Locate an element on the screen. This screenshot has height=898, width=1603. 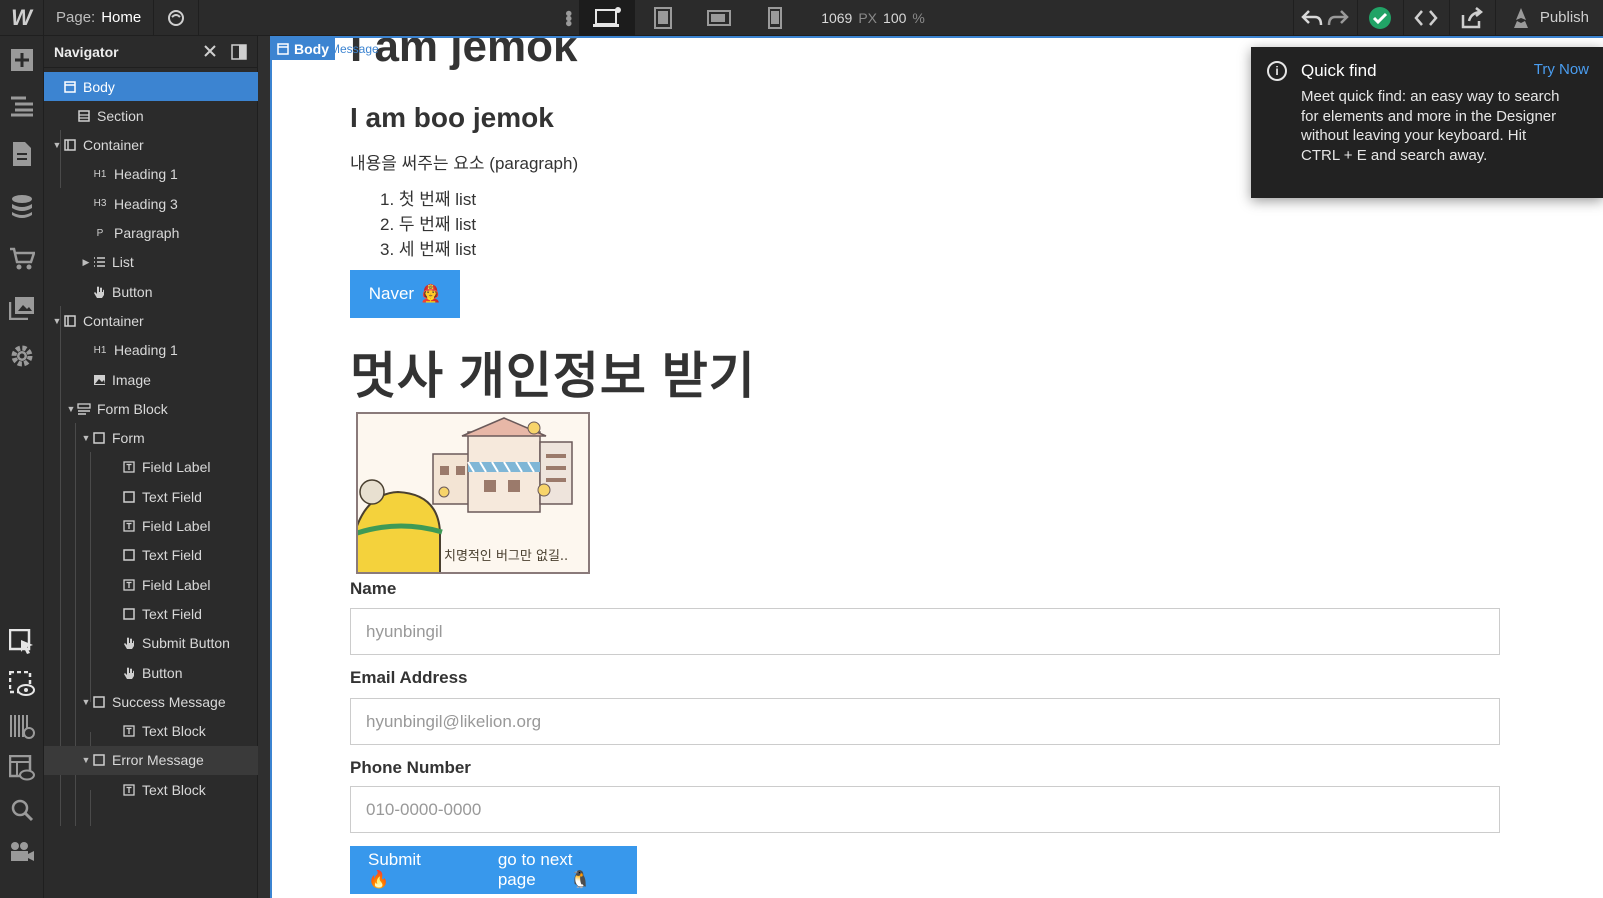
naver-button: Naver 🧑‍🚒 is located at coordinates (405, 294).